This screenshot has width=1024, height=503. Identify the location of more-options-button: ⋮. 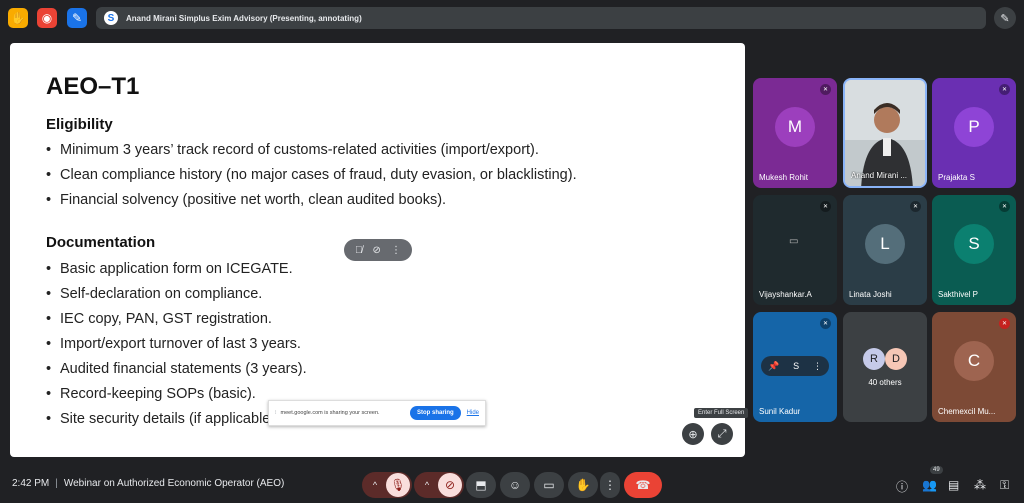
(610, 485).